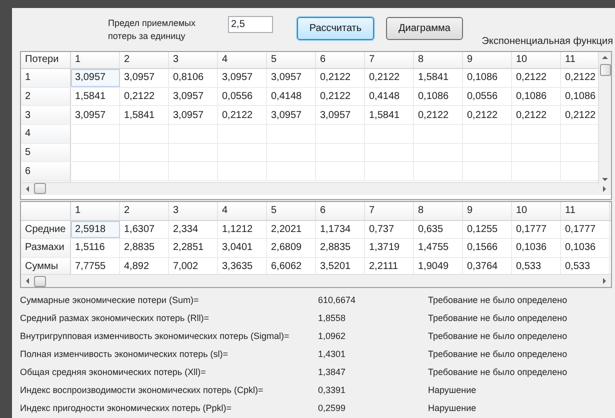 The image size is (615, 418). What do you see at coordinates (95, 211) in the screenshot?
I see `column-header: 1` at bounding box center [95, 211].